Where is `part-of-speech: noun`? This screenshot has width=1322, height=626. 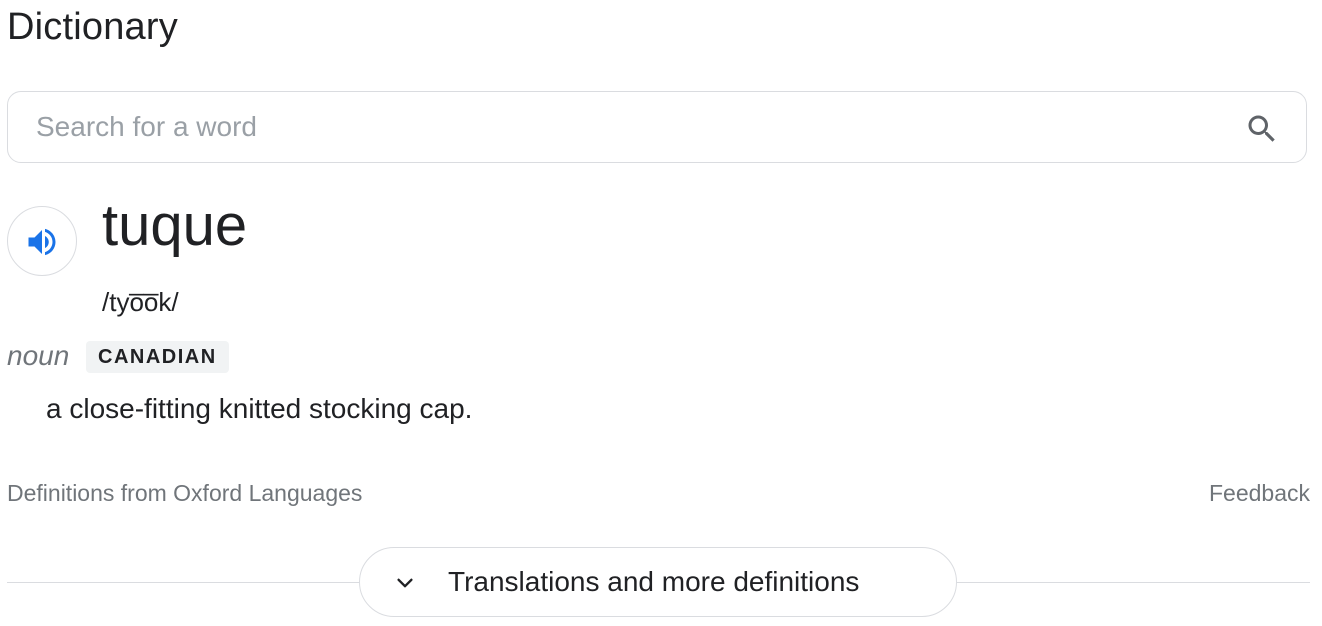
part-of-speech: noun is located at coordinates (38, 355).